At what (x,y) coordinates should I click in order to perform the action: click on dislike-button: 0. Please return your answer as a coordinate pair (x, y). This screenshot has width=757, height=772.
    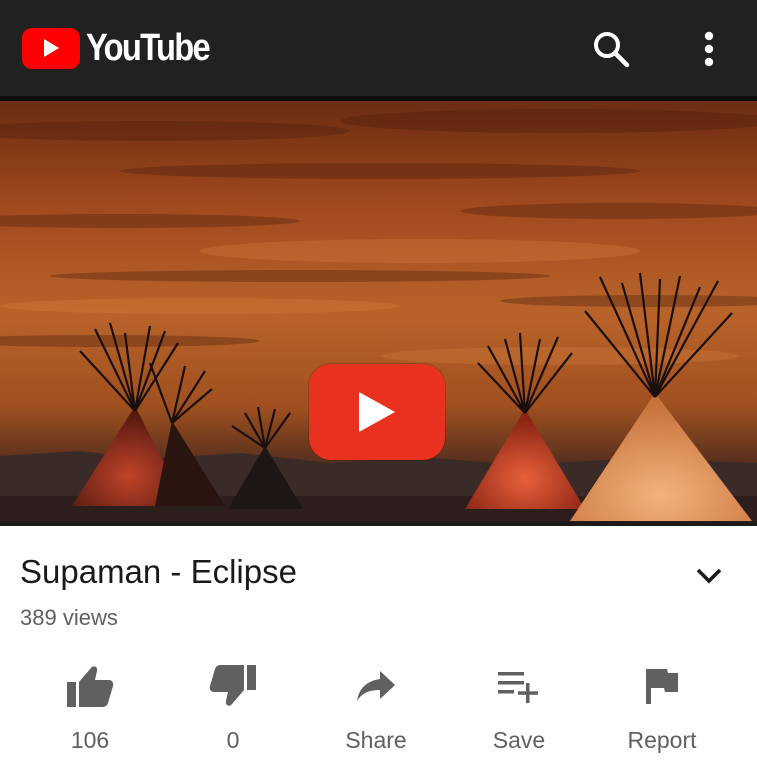
    Looking at the image, I should click on (233, 705).